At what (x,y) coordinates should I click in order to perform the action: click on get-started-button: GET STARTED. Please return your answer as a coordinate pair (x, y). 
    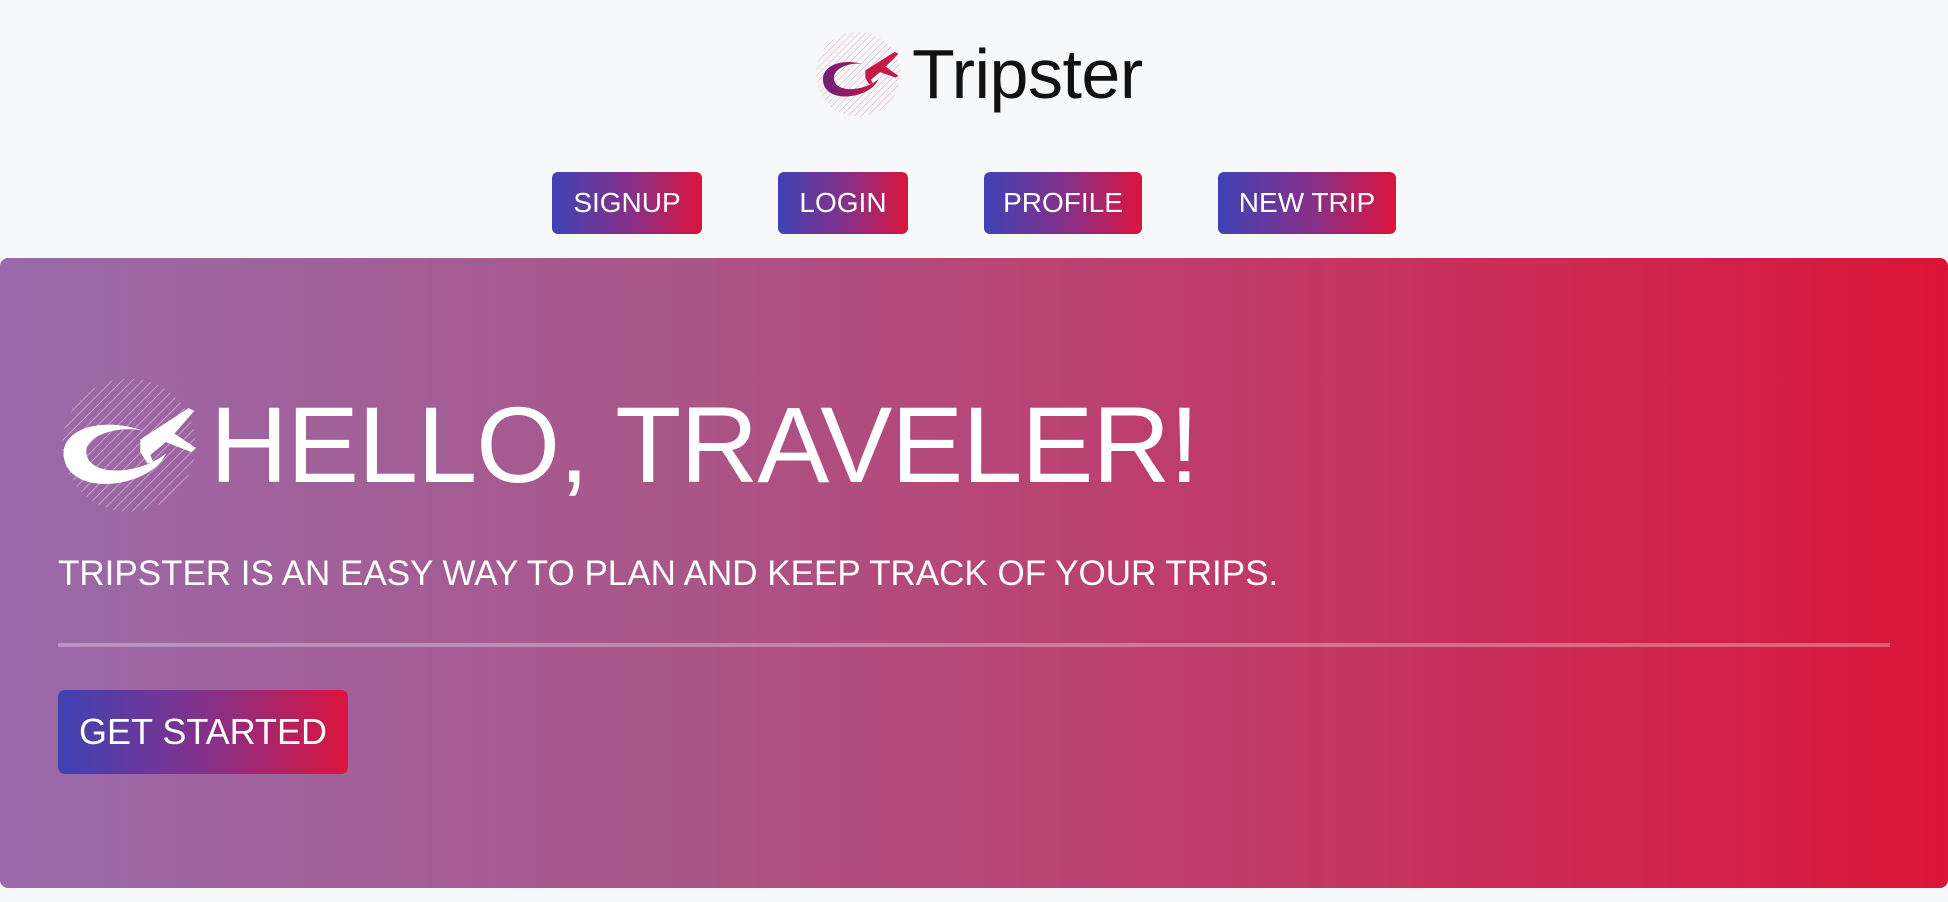
    Looking at the image, I should click on (203, 732).